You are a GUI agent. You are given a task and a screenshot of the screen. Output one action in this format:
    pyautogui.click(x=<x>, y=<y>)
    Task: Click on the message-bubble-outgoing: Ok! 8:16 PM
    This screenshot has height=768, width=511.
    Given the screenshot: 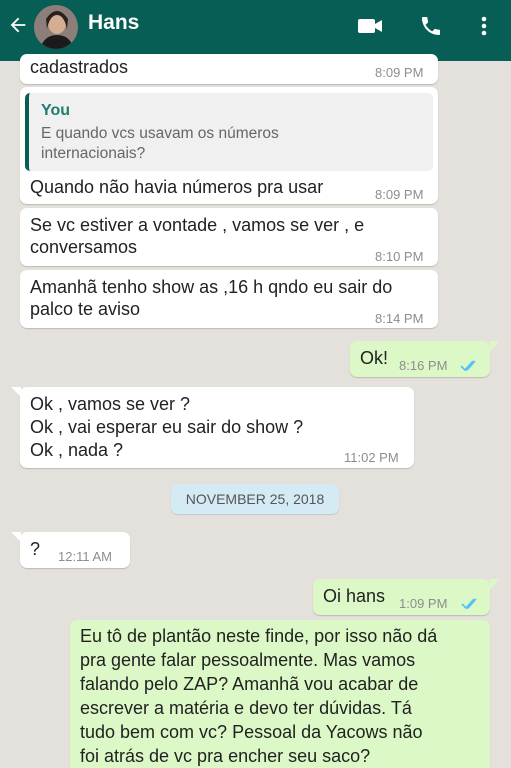 What is the action you would take?
    pyautogui.click(x=420, y=359)
    